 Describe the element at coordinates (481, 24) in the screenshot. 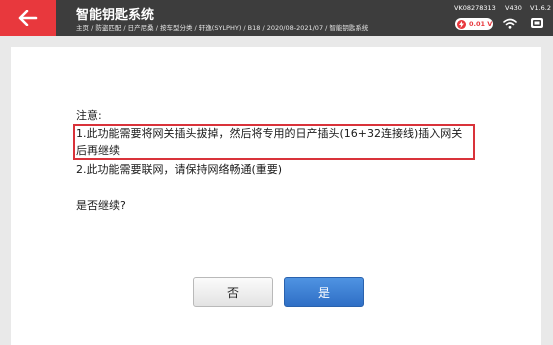

I see `voltage-value: 0.01 V` at that location.